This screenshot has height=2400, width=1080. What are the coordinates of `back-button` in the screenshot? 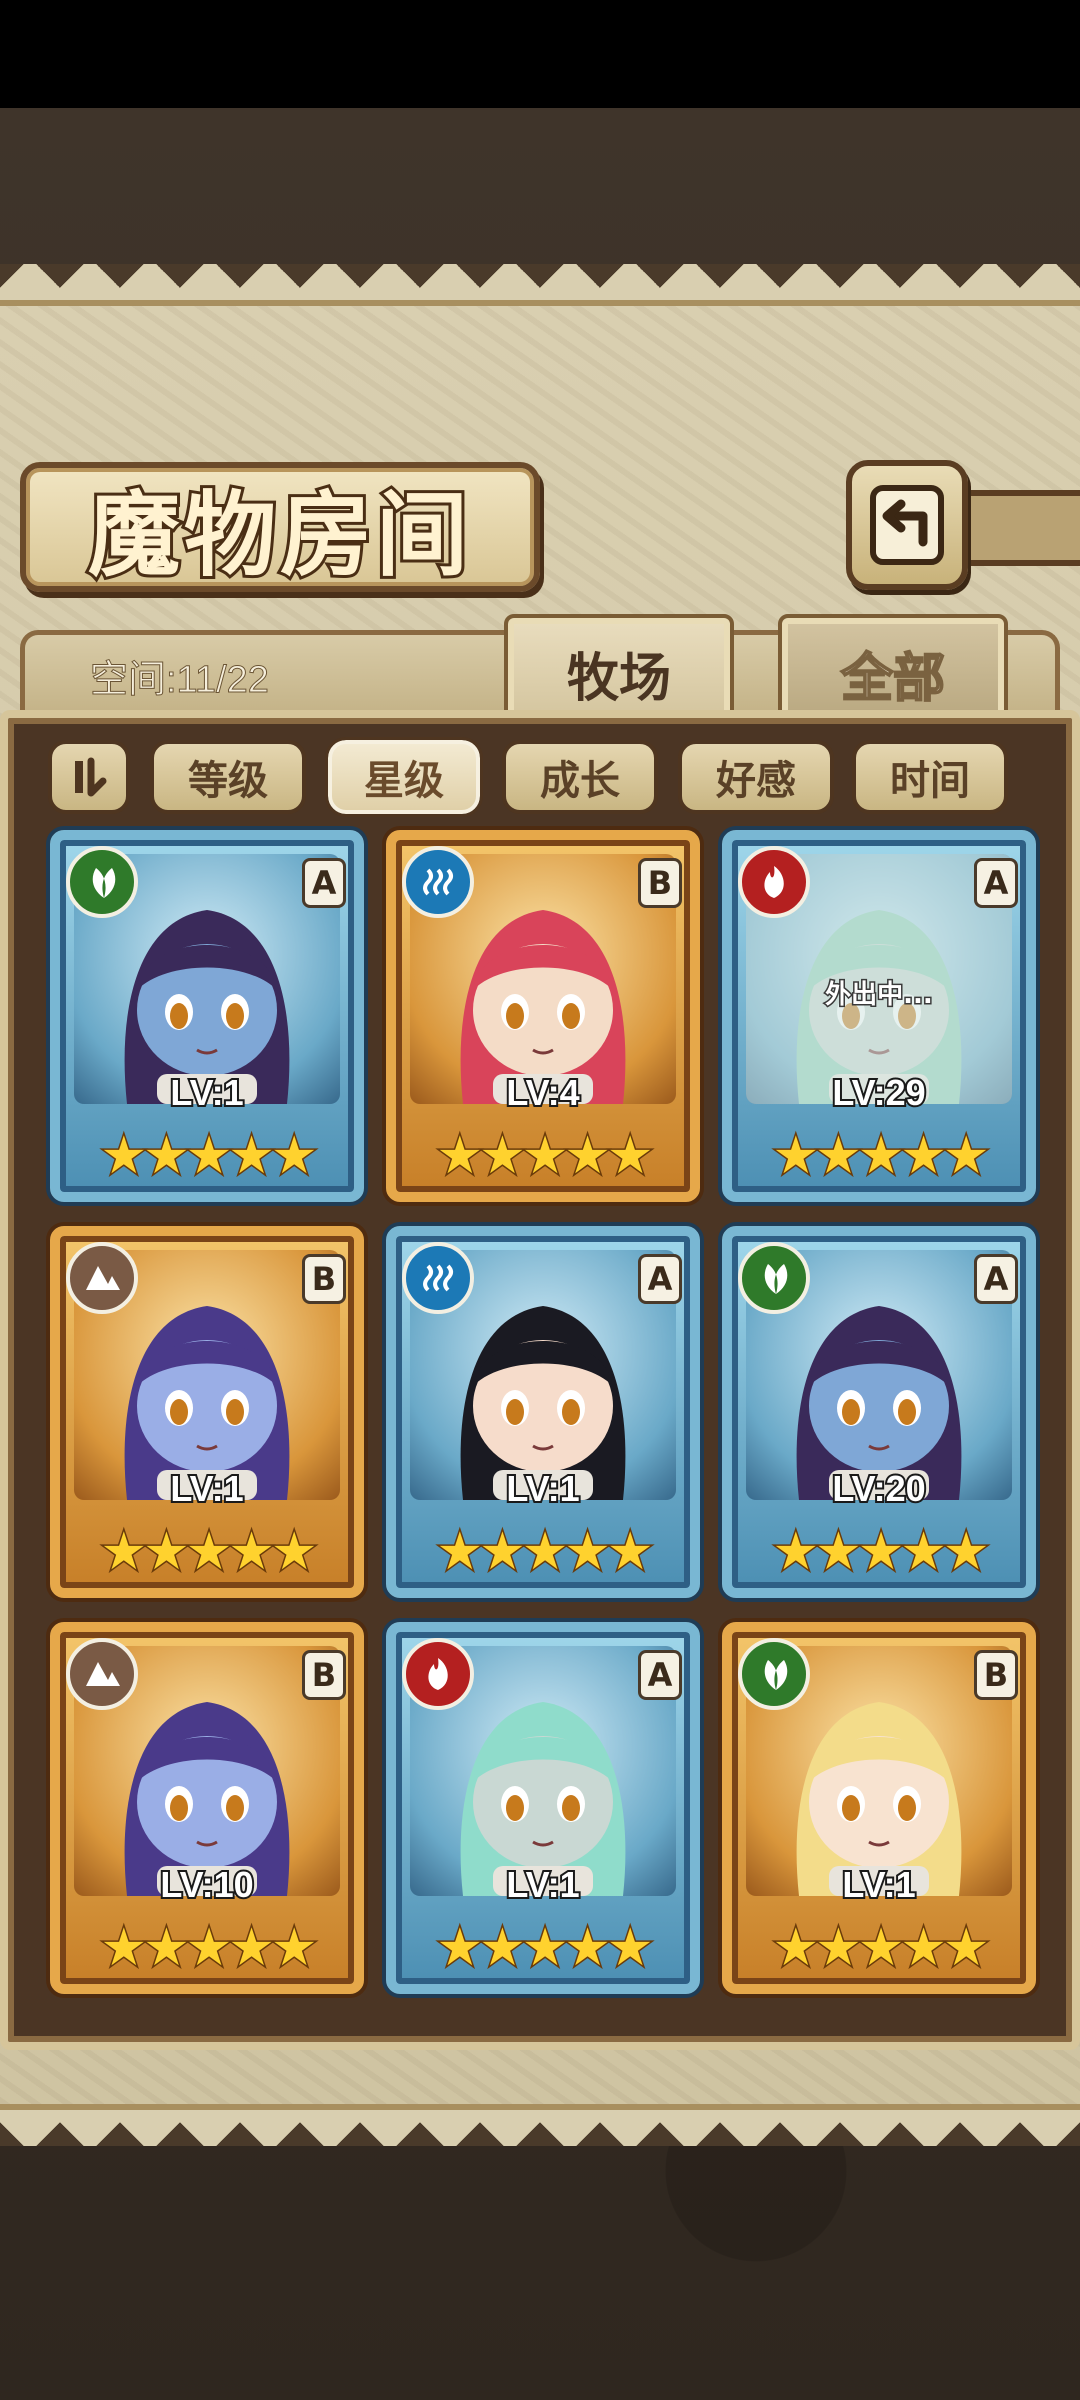 It's located at (907, 525).